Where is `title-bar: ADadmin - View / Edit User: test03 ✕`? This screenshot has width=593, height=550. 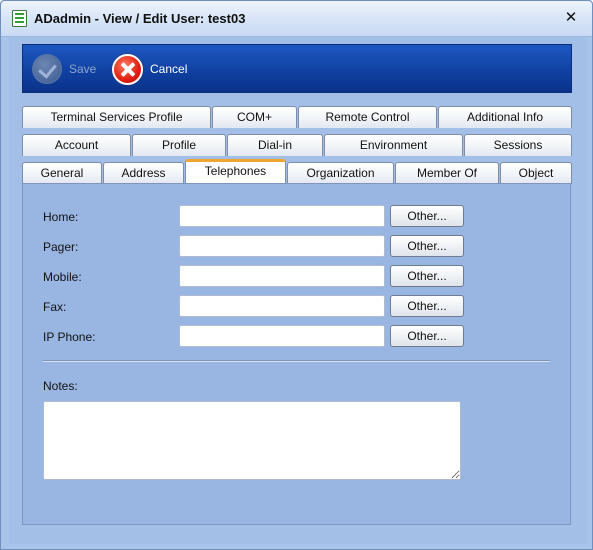 title-bar: ADadmin - View / Edit User: test03 ✕ is located at coordinates (296, 19).